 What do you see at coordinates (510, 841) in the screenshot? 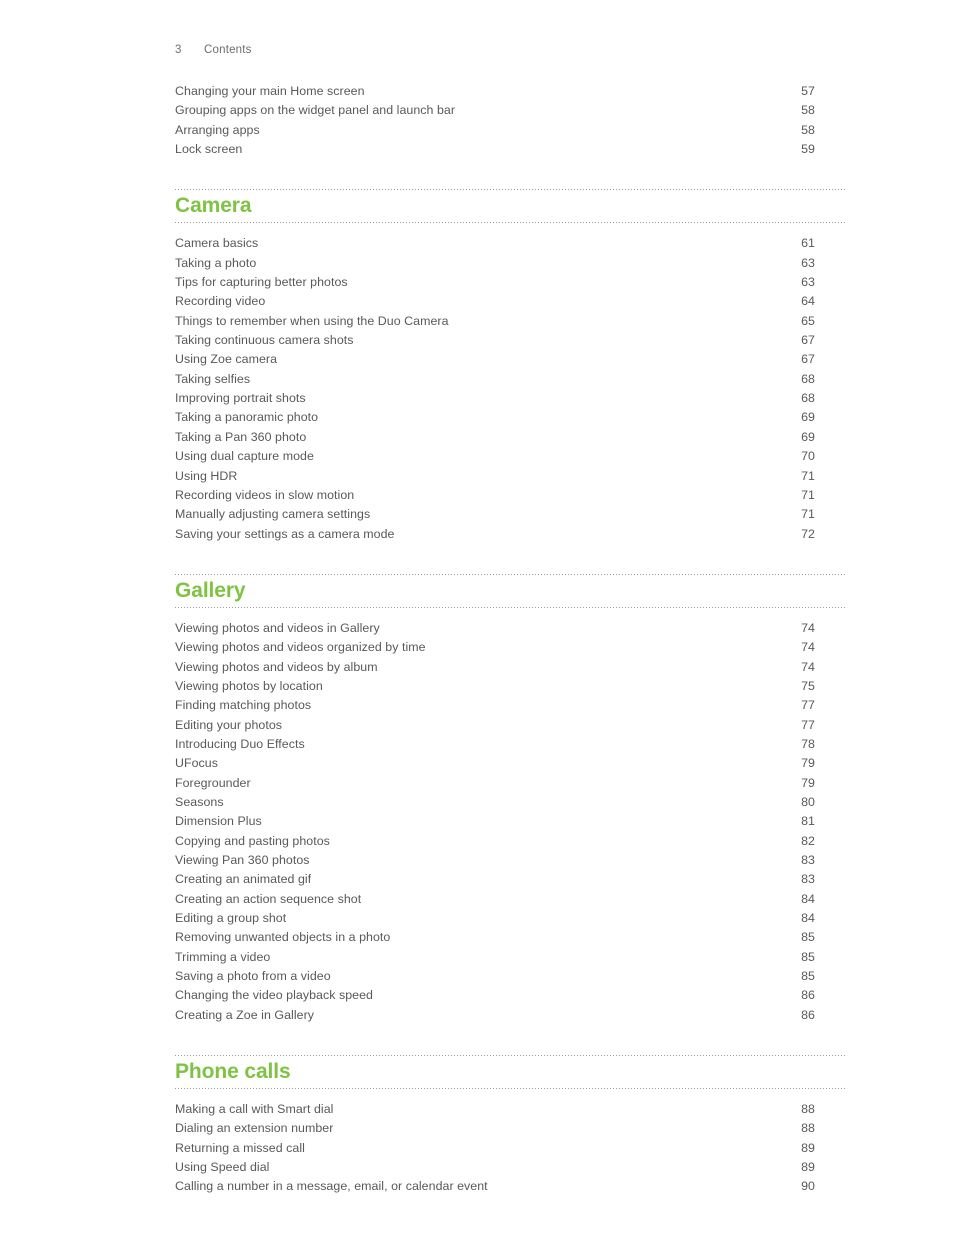
I see `toc-entry: Copying and pasting photos 82` at bounding box center [510, 841].